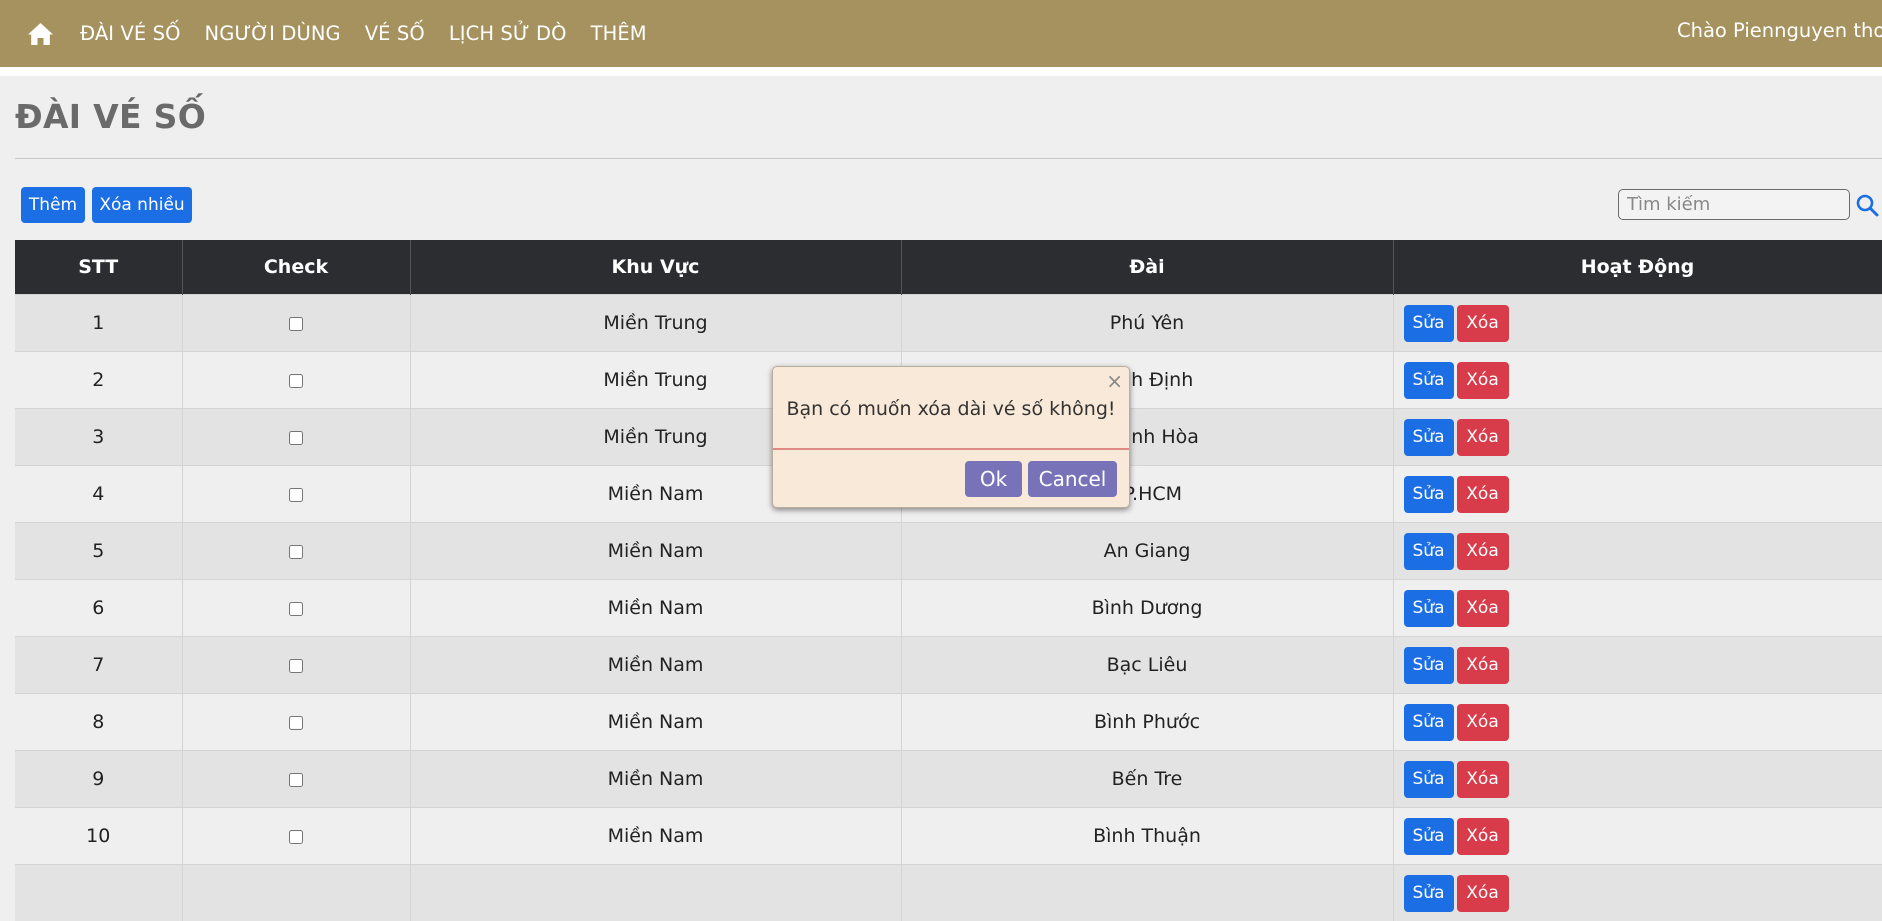  I want to click on header-region: Khu Vực, so click(655, 267).